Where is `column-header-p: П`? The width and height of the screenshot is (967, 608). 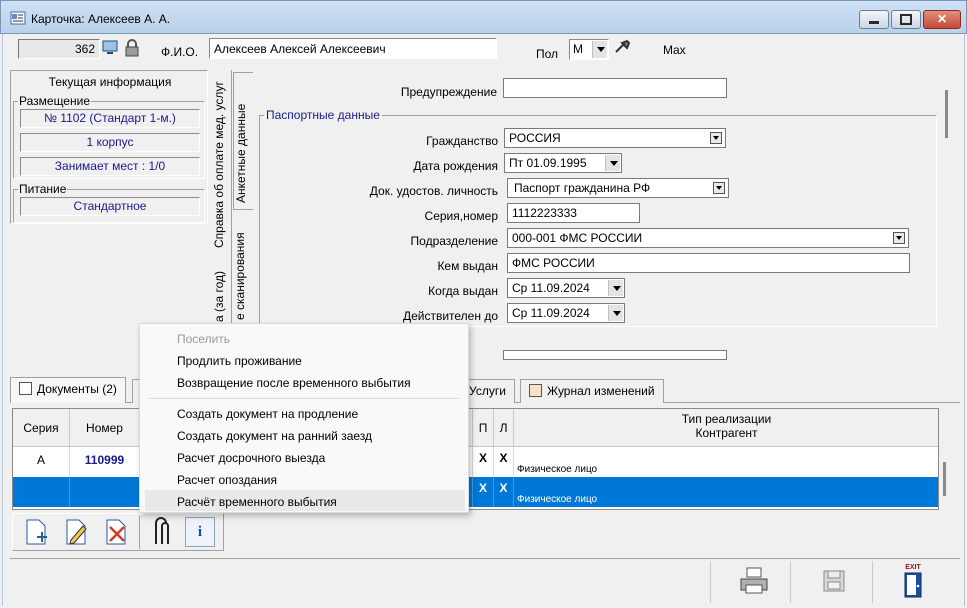
column-header-p: П is located at coordinates (483, 428).